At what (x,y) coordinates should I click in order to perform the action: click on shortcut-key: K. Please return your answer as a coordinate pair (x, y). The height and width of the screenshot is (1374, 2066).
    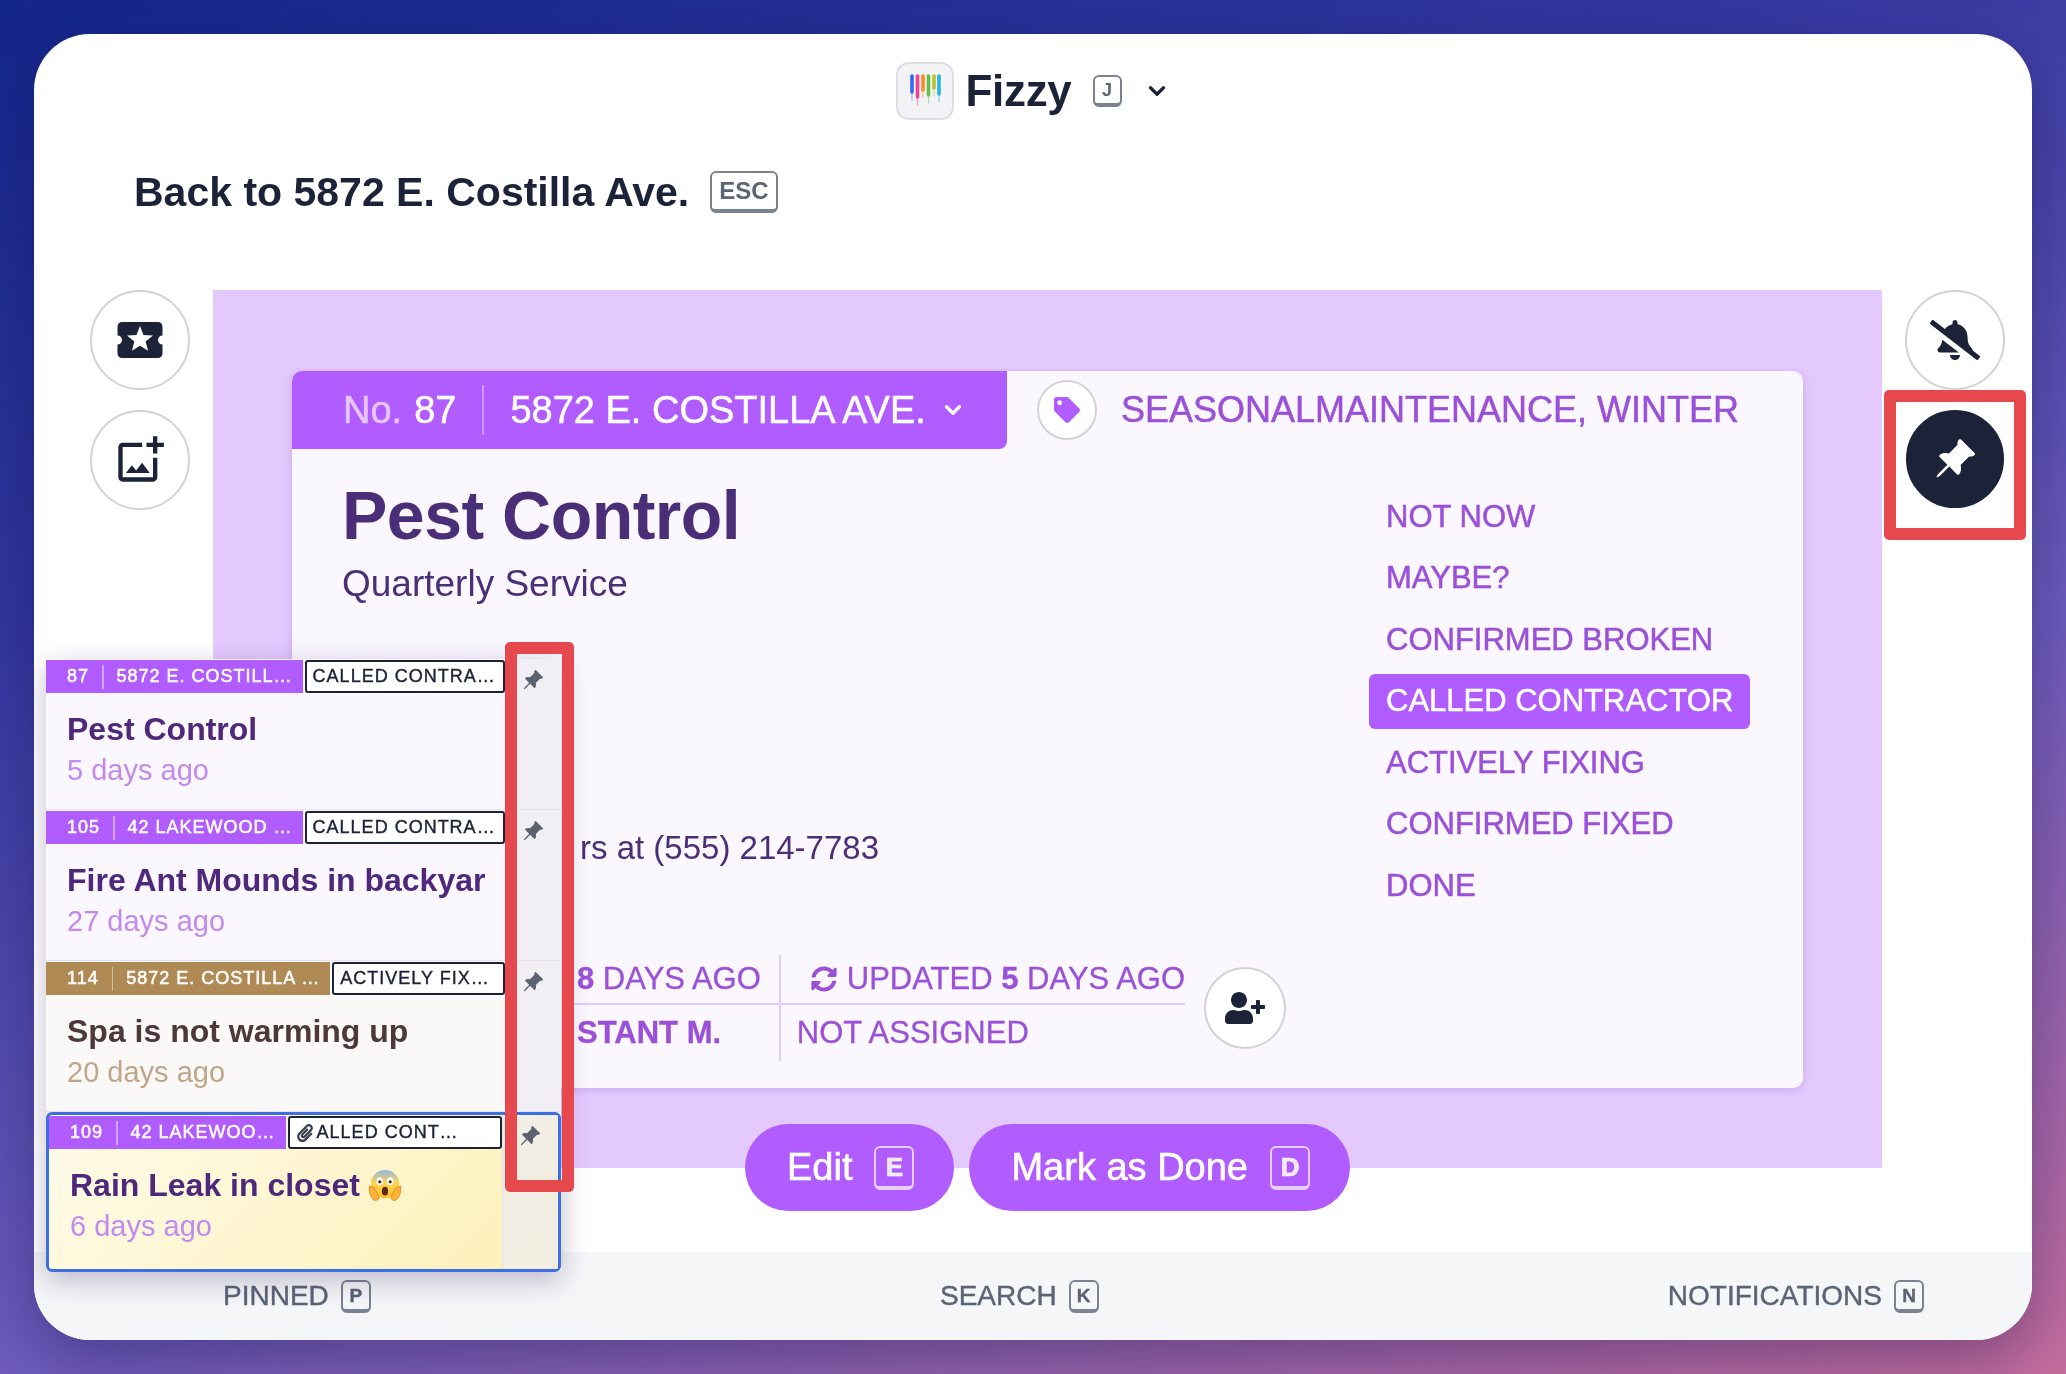
    Looking at the image, I should click on (1083, 1296).